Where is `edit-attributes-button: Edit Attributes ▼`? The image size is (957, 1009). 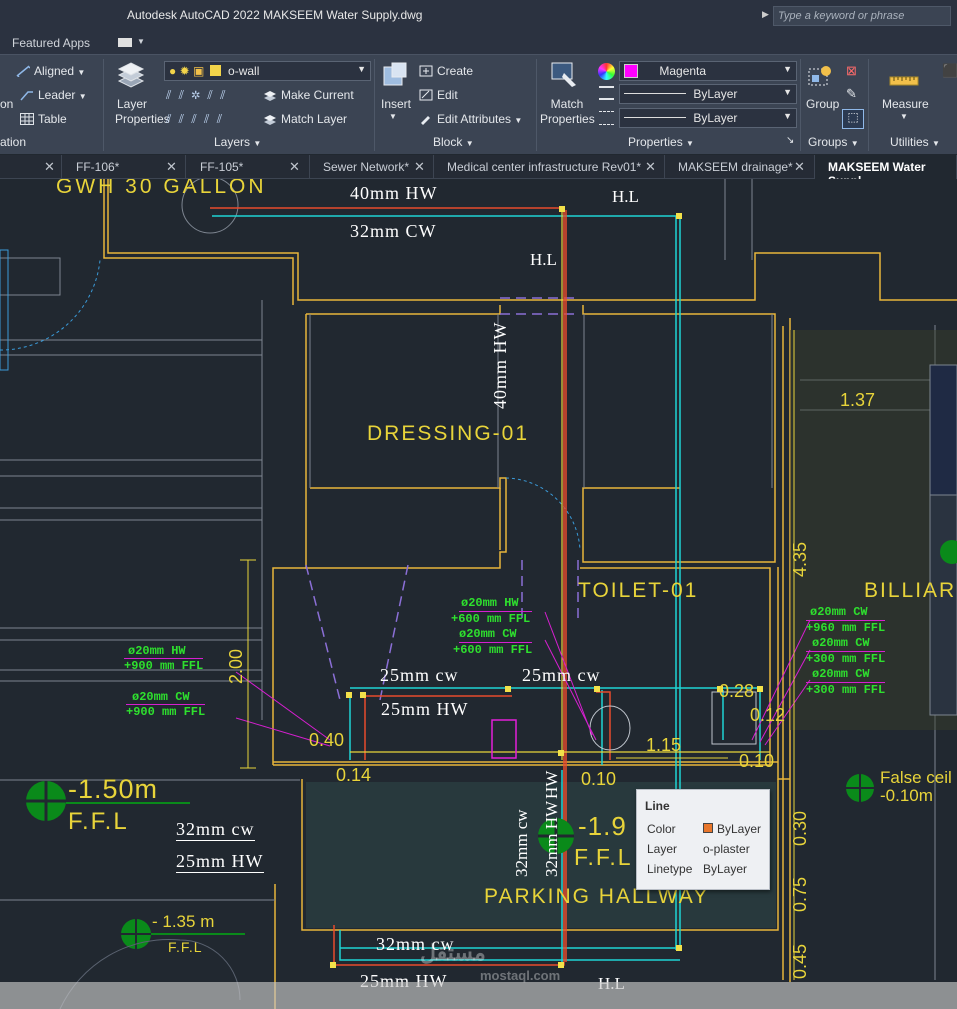 edit-attributes-button: Edit Attributes ▼ is located at coordinates (470, 119).